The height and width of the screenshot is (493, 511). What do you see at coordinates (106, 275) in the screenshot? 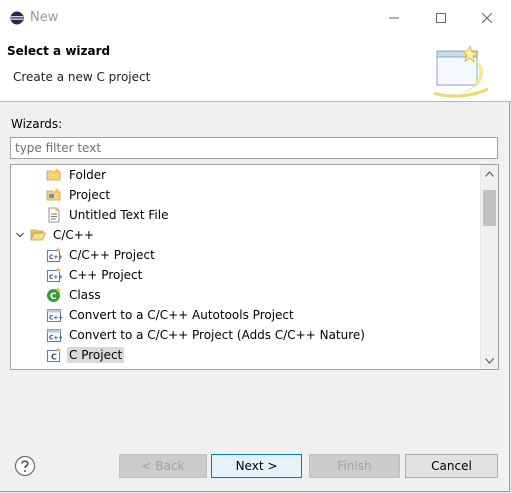
I see `tree-item-label: C++ Project` at bounding box center [106, 275].